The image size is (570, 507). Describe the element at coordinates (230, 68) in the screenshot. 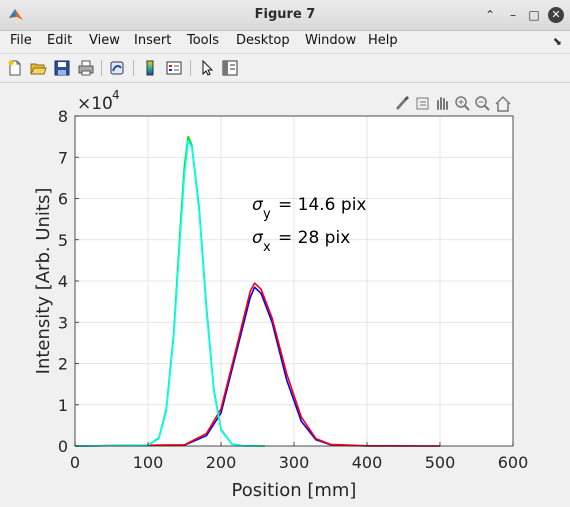

I see `property-editor-icon` at that location.